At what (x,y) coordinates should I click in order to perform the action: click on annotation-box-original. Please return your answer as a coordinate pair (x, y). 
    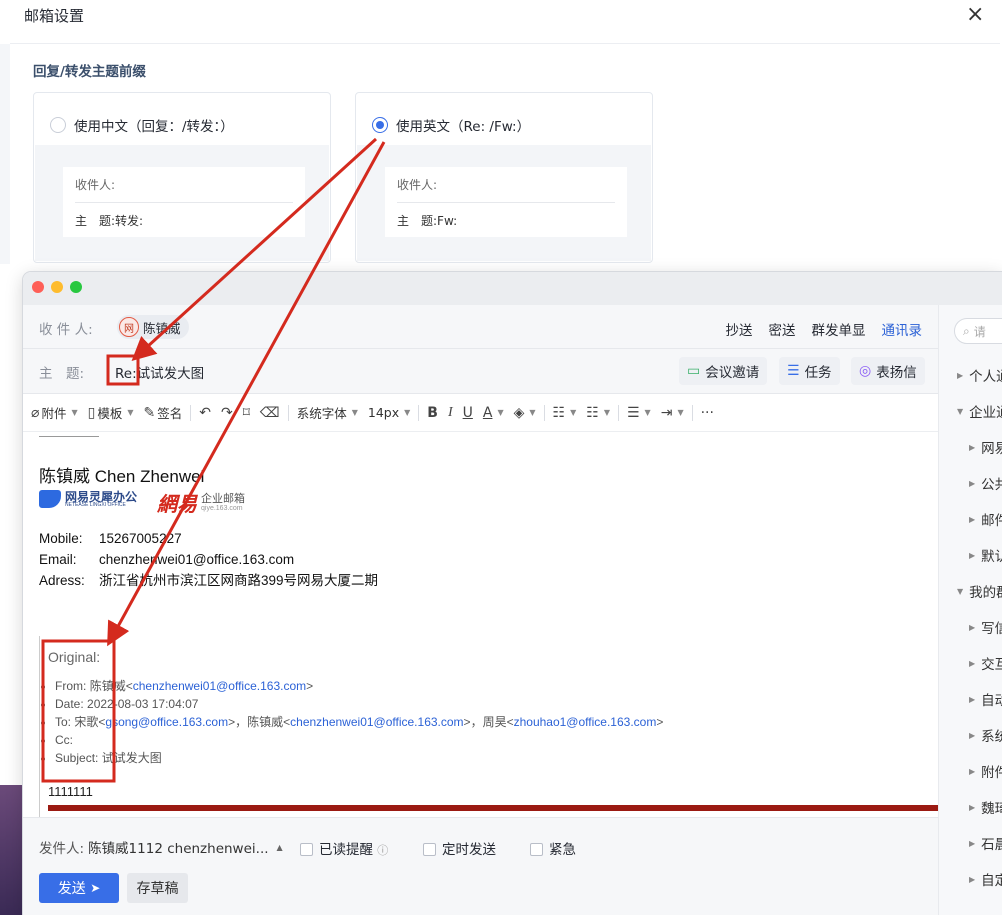
    Looking at the image, I should click on (78, 711).